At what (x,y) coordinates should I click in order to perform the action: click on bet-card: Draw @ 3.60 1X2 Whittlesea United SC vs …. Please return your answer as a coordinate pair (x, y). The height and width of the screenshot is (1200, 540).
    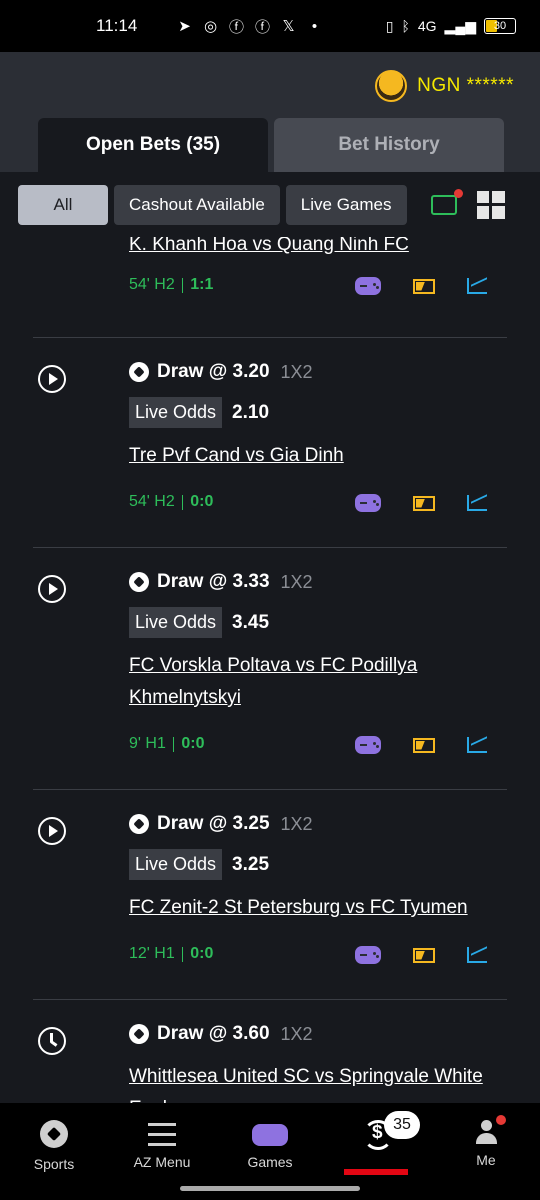
    Looking at the image, I should click on (270, 1051).